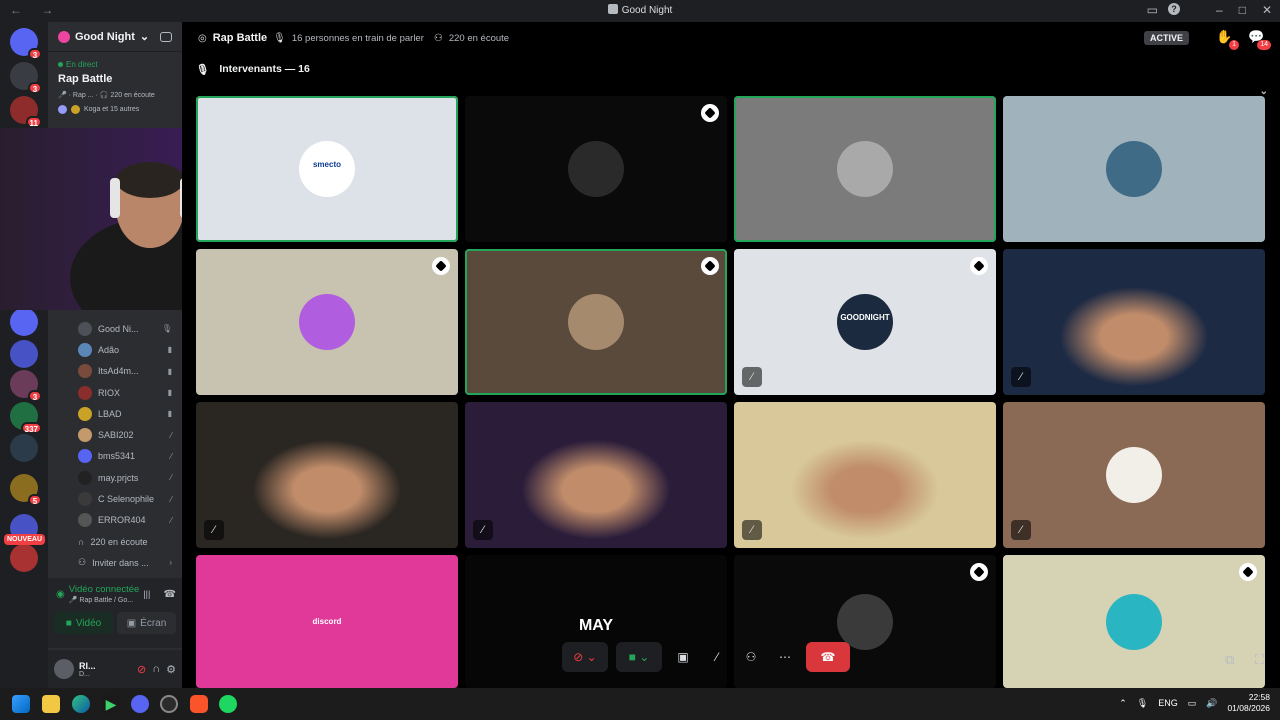  I want to click on status-icon: ▮, so click(169, 371).